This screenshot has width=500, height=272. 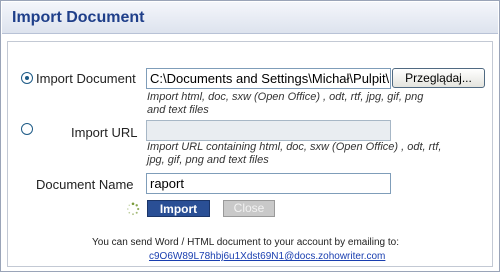 What do you see at coordinates (27, 78) in the screenshot?
I see `import-document-radio` at bounding box center [27, 78].